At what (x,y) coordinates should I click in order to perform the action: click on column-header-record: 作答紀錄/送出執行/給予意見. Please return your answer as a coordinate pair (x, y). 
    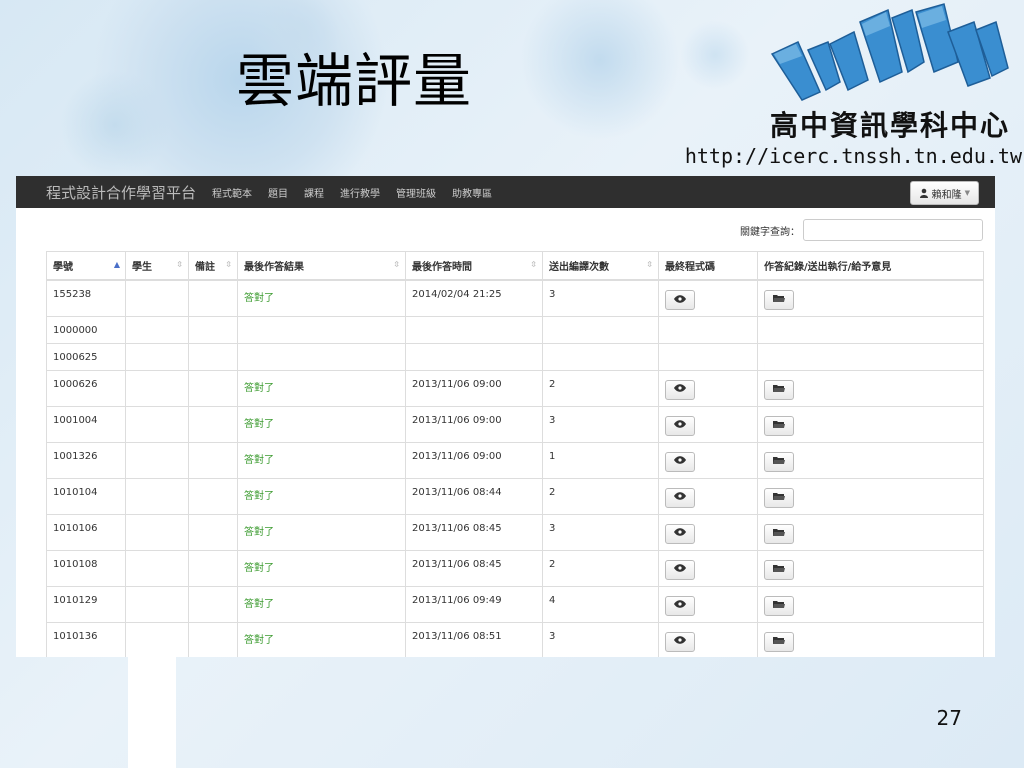
    Looking at the image, I should click on (870, 266).